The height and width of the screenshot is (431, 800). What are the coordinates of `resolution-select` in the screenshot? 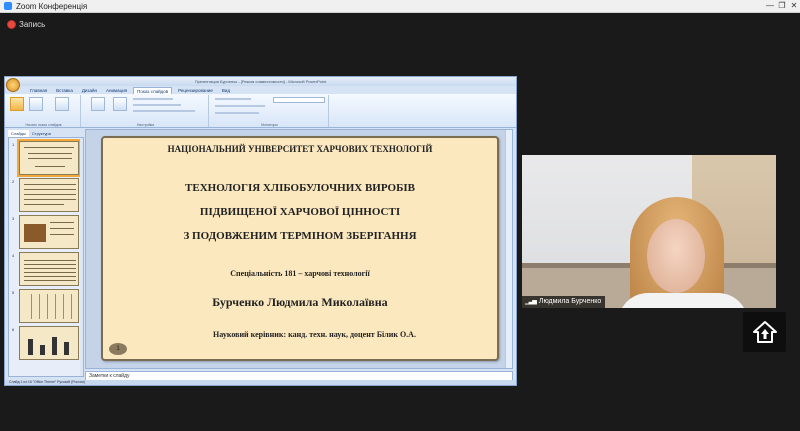 It's located at (299, 100).